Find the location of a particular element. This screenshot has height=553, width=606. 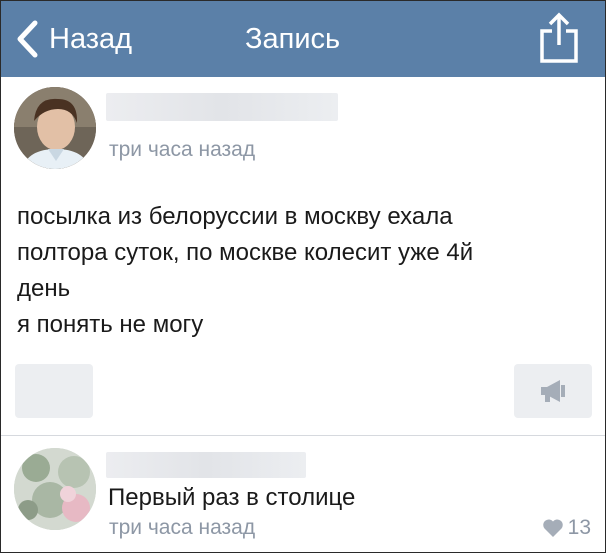

heart-icon is located at coordinates (552, 528).